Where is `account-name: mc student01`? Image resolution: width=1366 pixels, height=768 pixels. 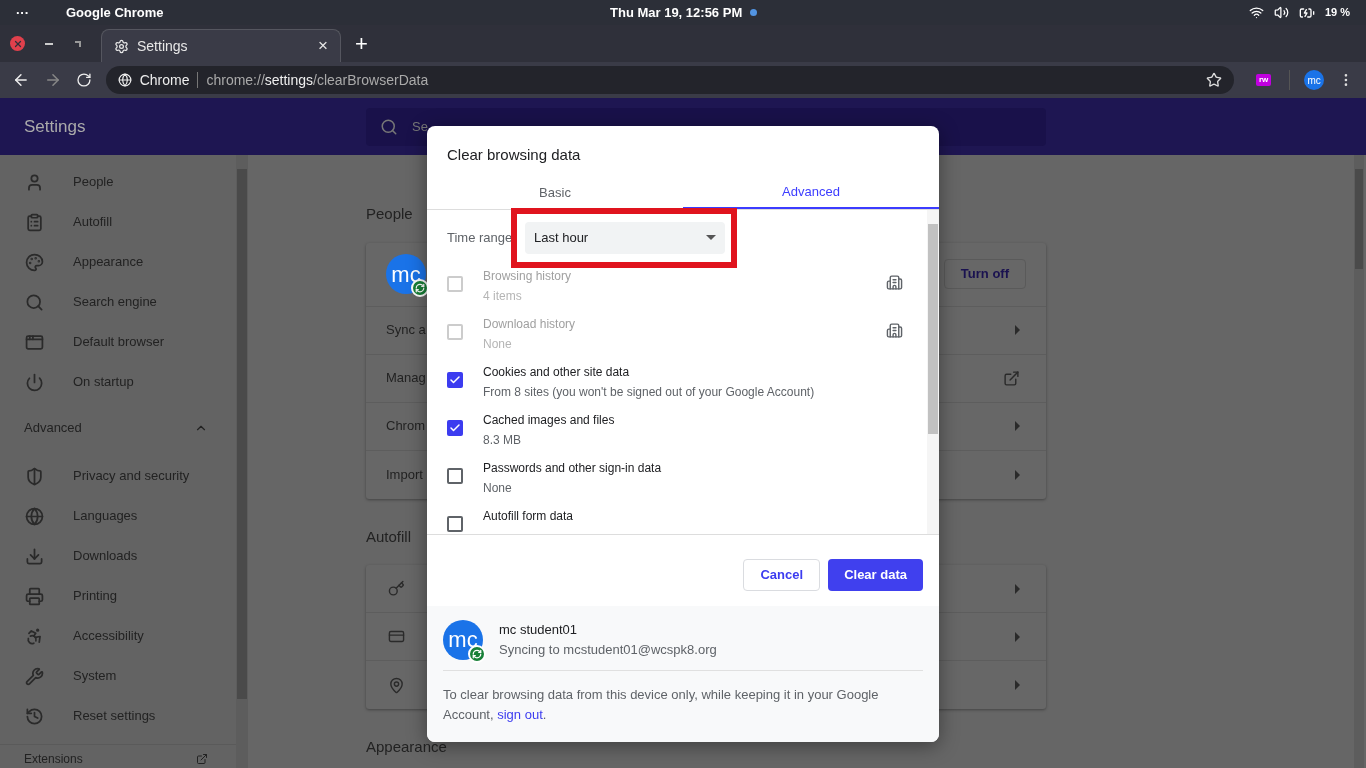
account-name: mc student01 is located at coordinates (539, 629).